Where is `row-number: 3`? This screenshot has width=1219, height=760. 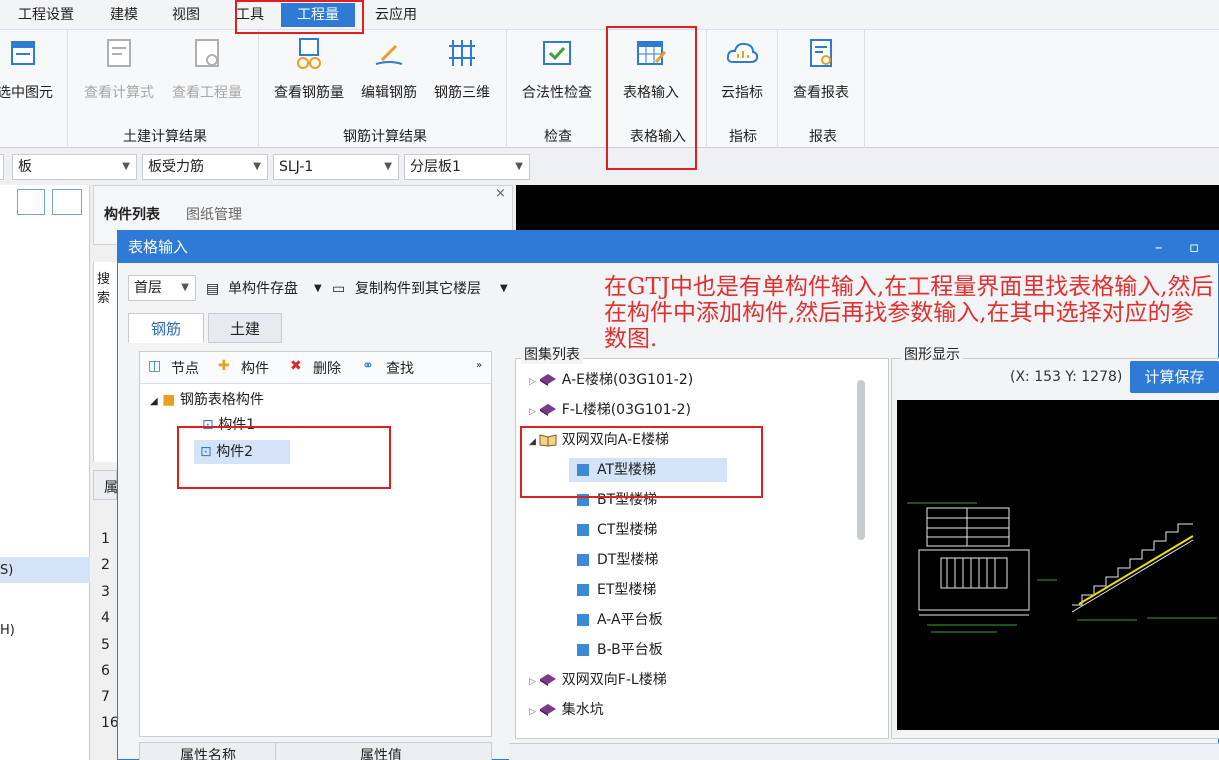
row-number: 3 is located at coordinates (105, 592).